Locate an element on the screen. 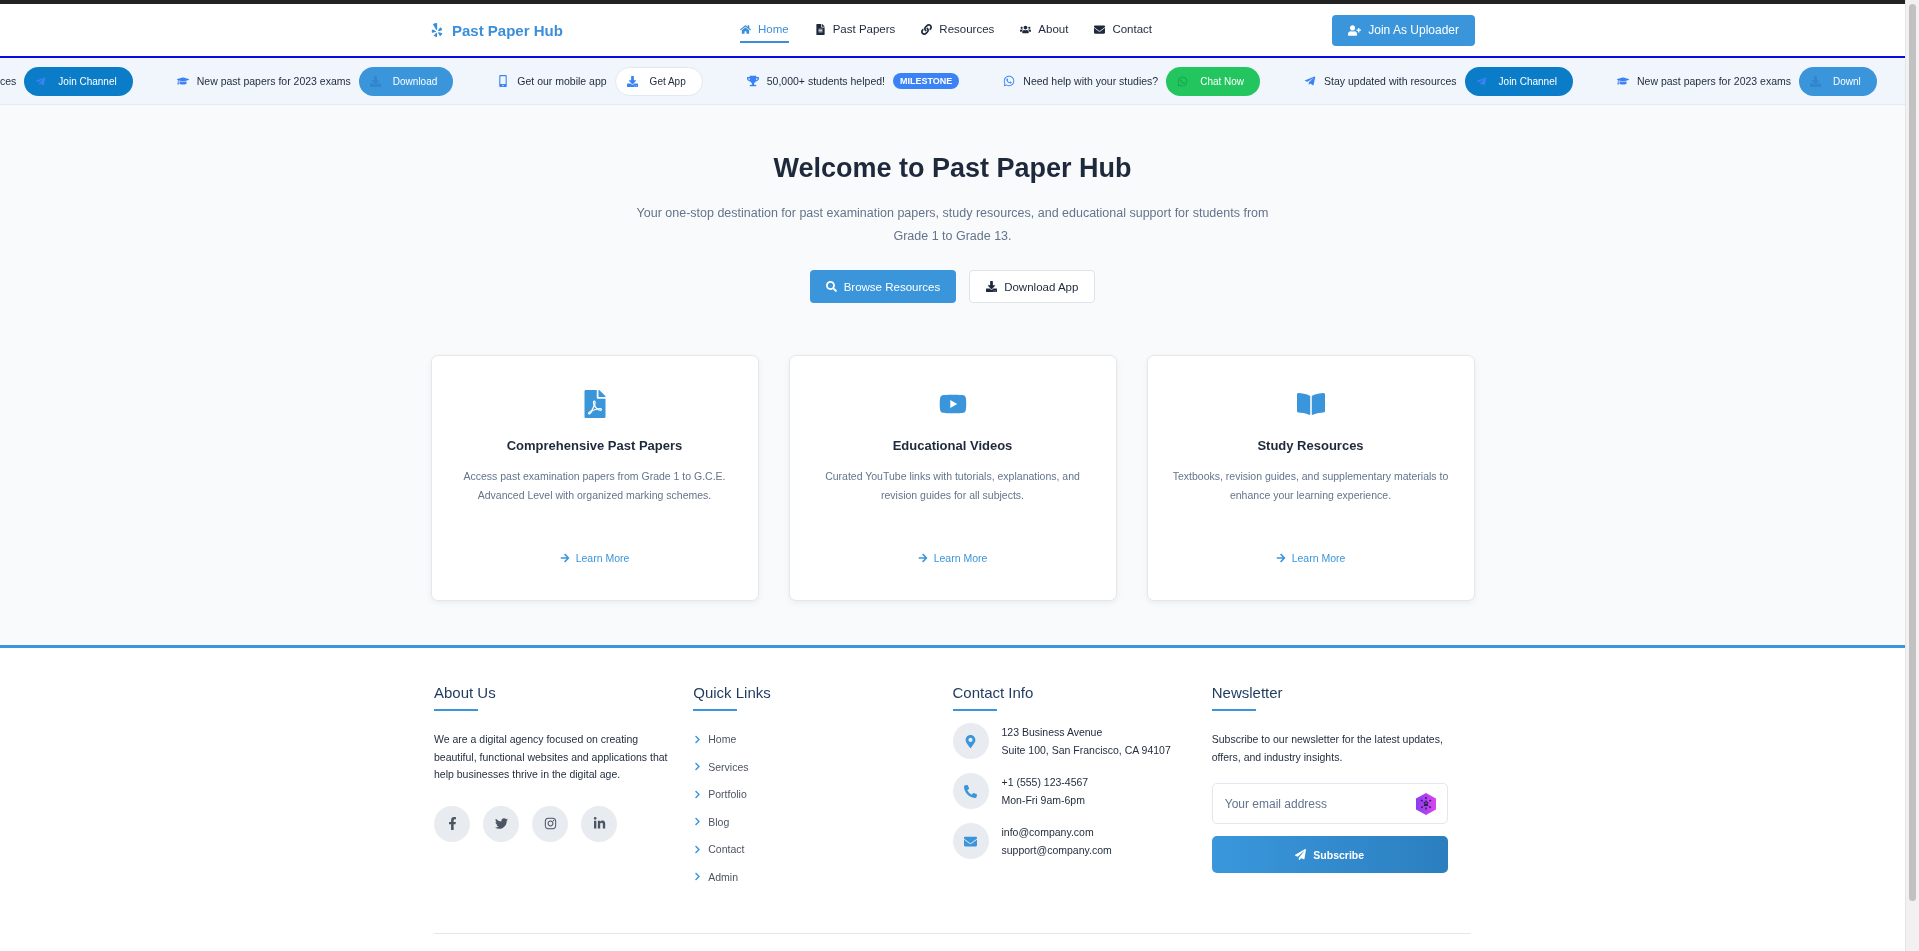 This screenshot has width=1919, height=951. footer-link: Admin is located at coordinates (823, 876).